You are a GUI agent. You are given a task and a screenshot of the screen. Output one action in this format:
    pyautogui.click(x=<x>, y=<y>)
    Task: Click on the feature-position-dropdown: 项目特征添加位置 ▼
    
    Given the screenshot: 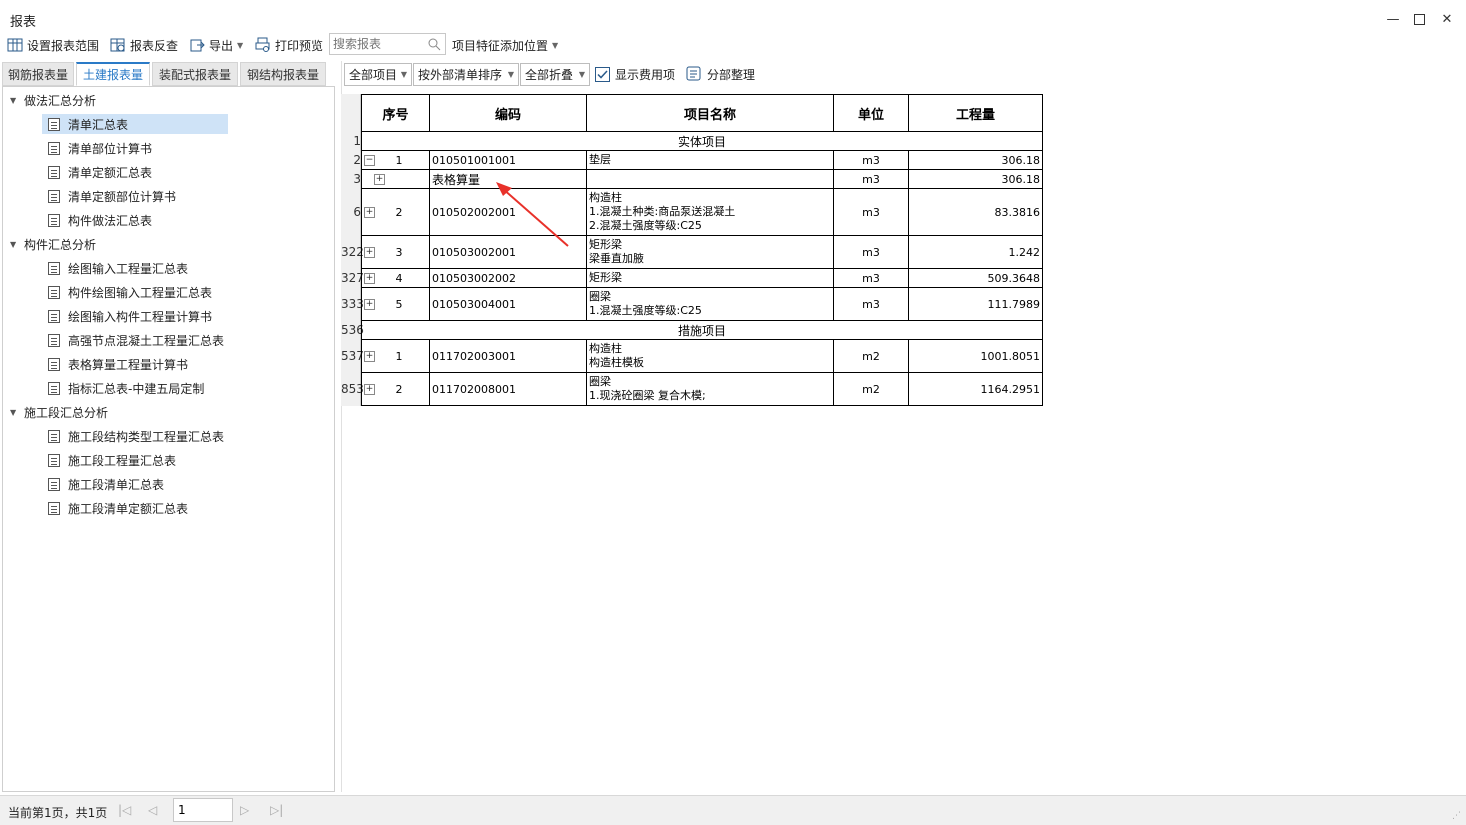 What is the action you would take?
    pyautogui.click(x=505, y=45)
    